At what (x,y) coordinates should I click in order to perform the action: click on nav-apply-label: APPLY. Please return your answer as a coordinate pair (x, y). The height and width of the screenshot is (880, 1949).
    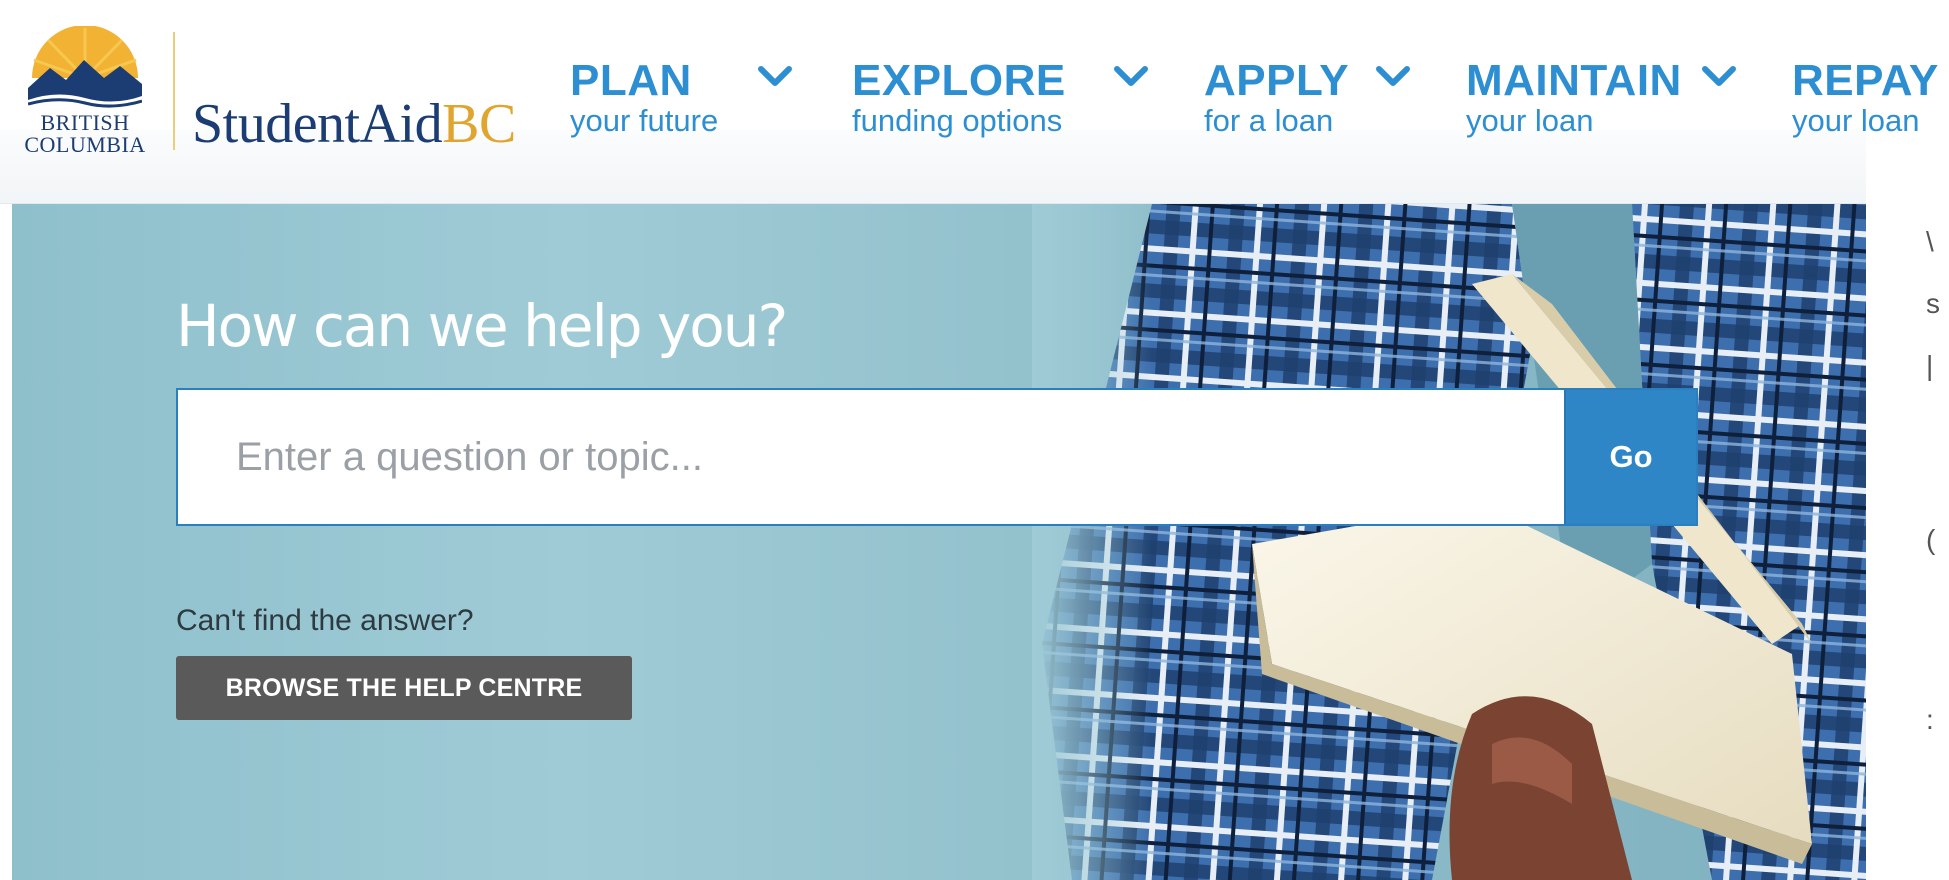
    Looking at the image, I should click on (1277, 80).